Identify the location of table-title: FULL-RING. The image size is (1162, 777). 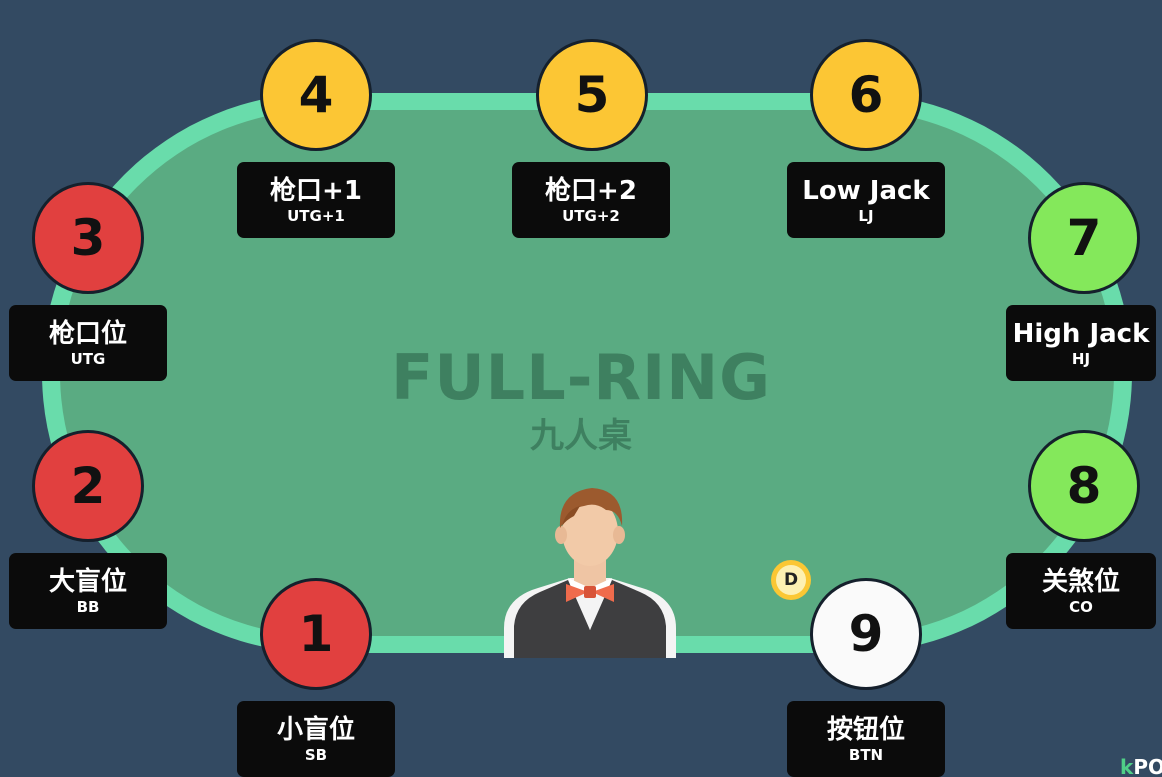
(581, 377).